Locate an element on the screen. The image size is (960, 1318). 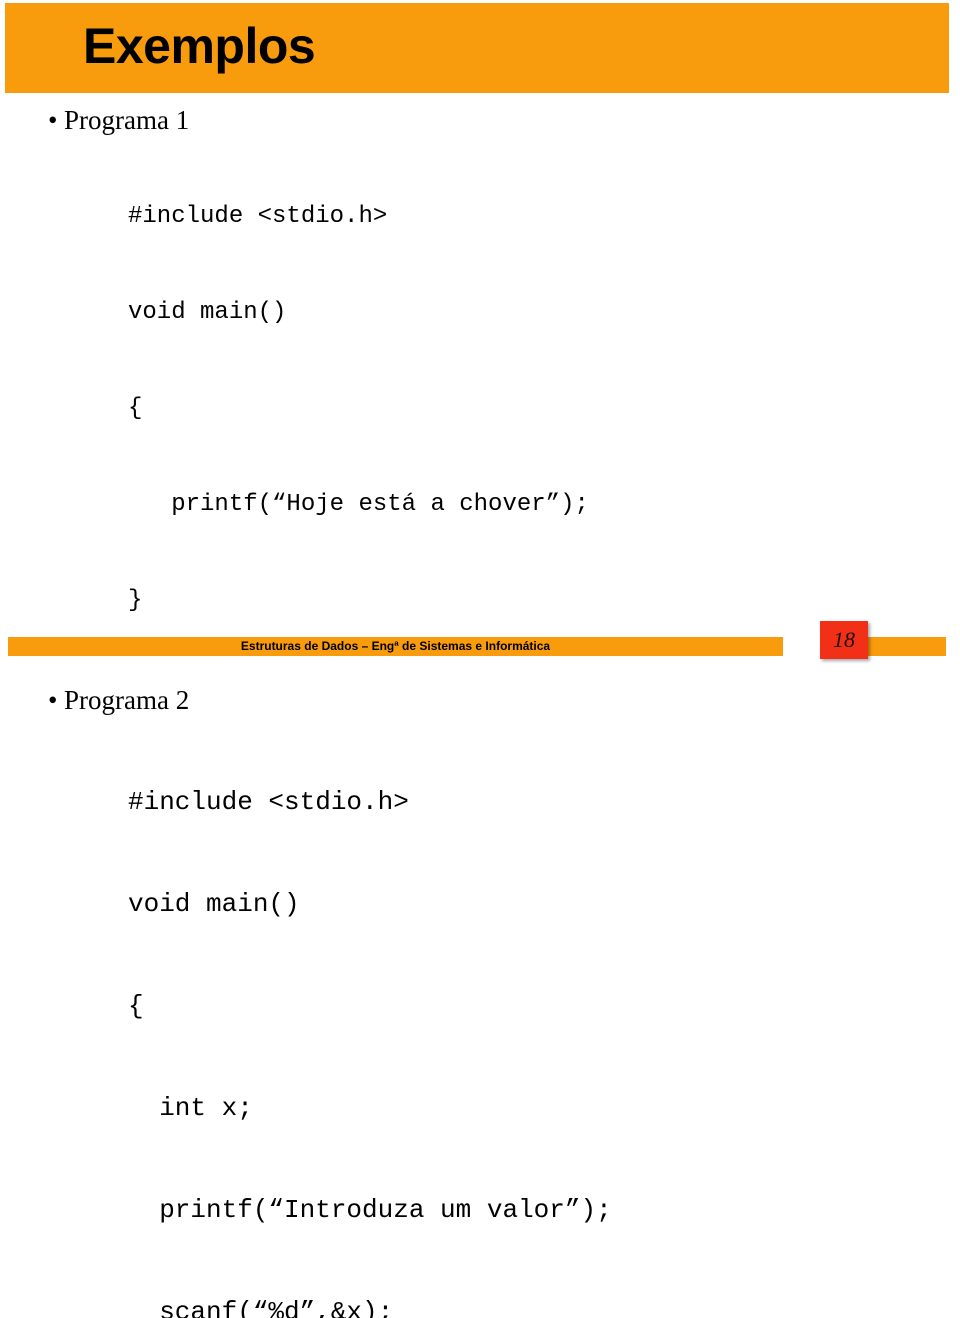
footer-bar-right is located at coordinates (904, 646).